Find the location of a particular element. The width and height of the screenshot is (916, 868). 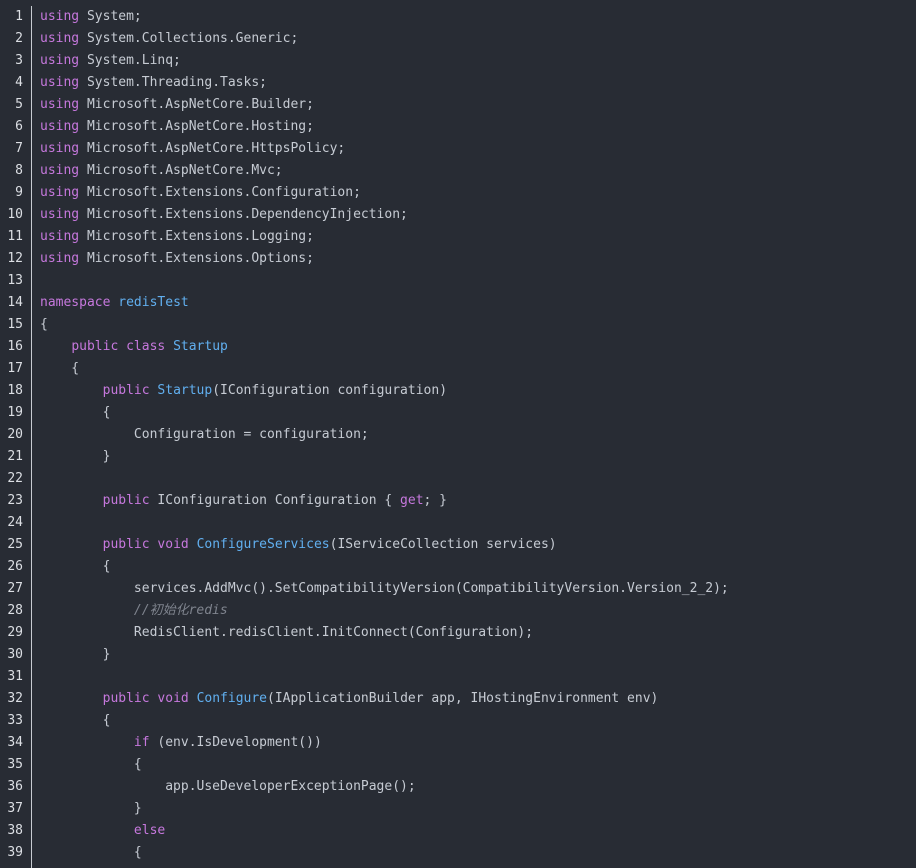

line-number: 36 is located at coordinates (15, 786).